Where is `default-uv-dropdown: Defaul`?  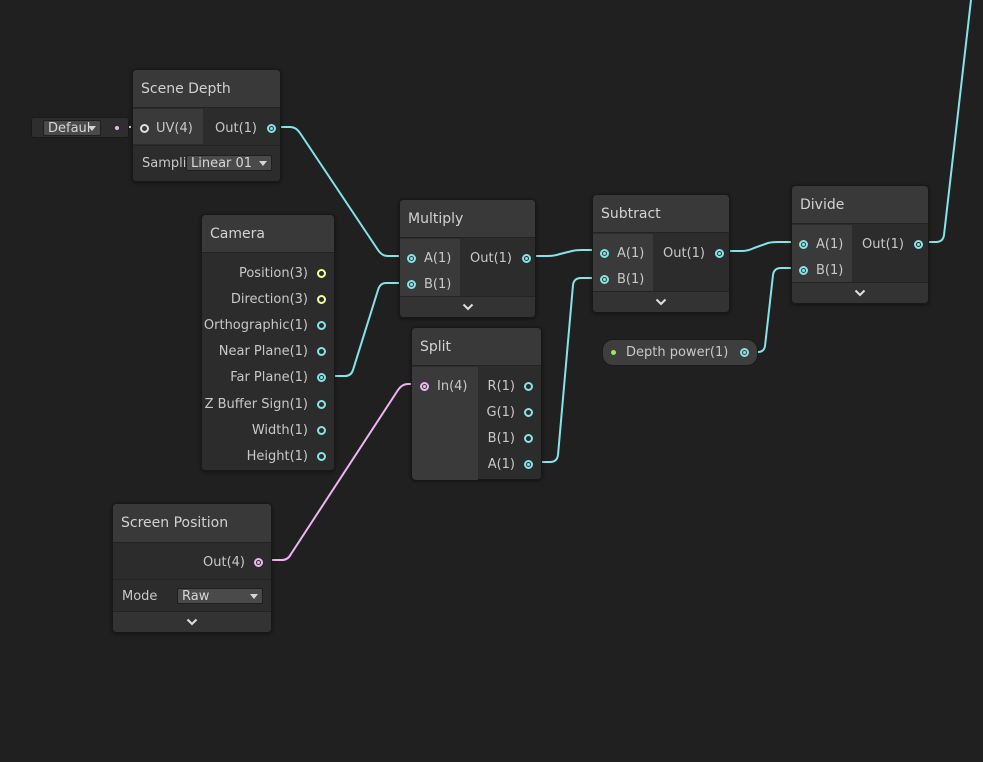 default-uv-dropdown: Defaul is located at coordinates (72, 128).